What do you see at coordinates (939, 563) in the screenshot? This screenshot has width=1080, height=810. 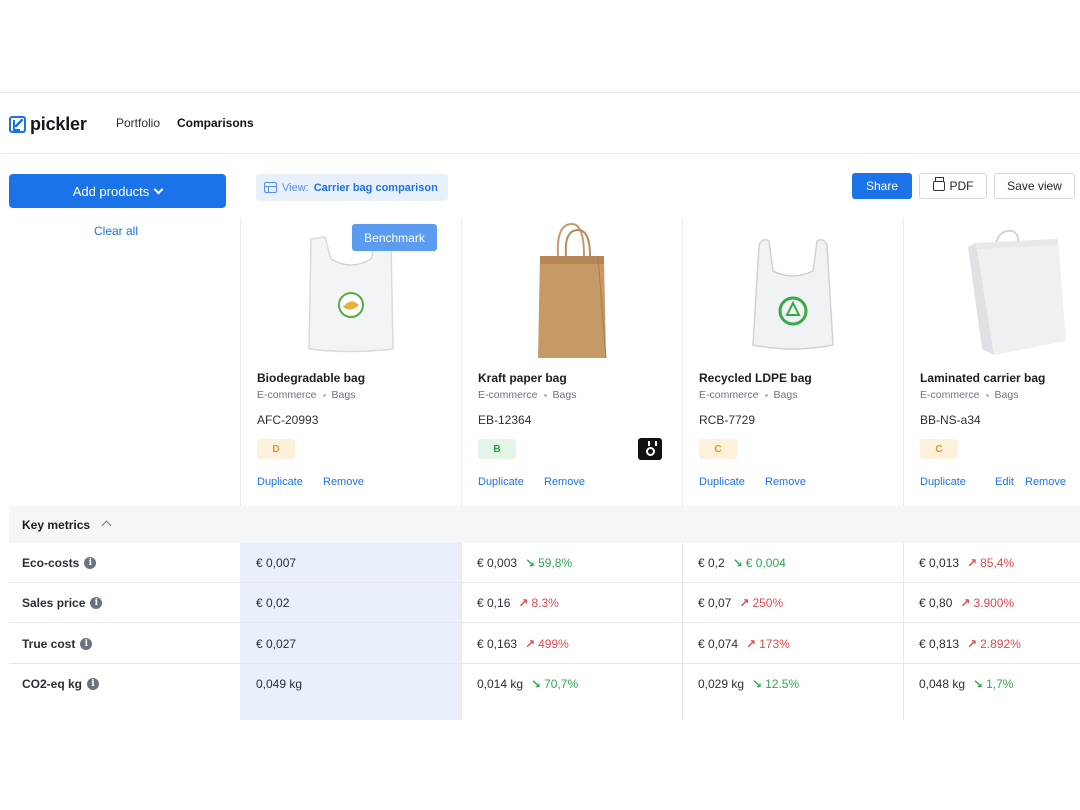 I see `metric-value: € 0,013` at bounding box center [939, 563].